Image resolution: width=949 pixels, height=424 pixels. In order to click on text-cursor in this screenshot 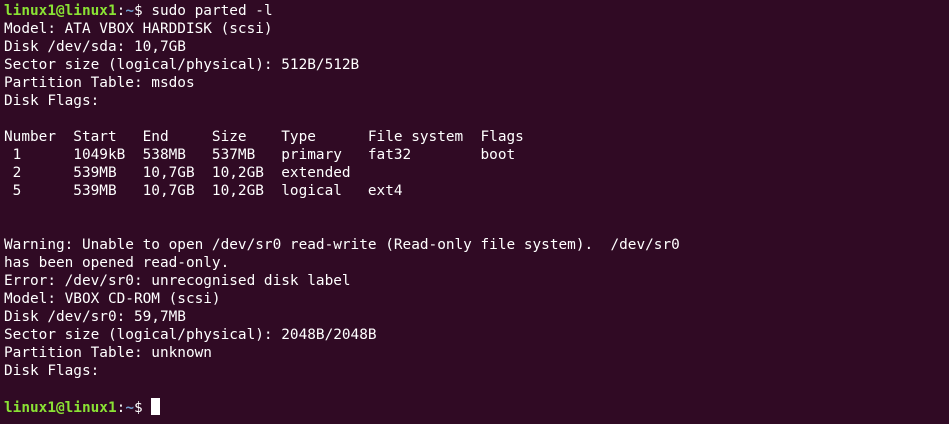, I will do `click(156, 406)`.